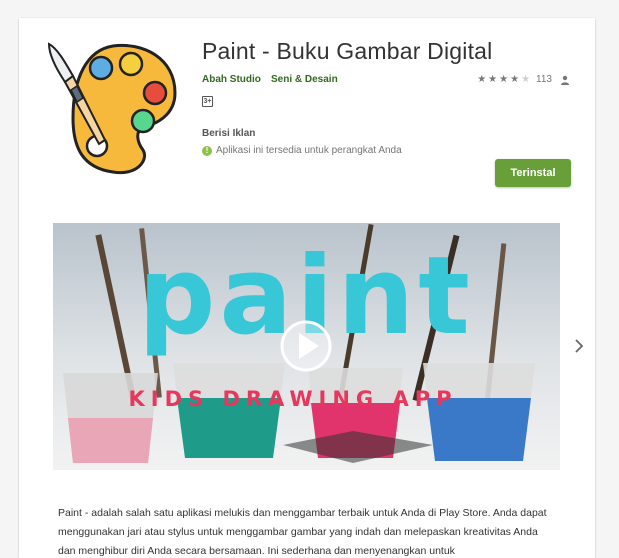 Image resolution: width=619 pixels, height=558 pixels. I want to click on developer-link: Abah Studio, so click(231, 79).